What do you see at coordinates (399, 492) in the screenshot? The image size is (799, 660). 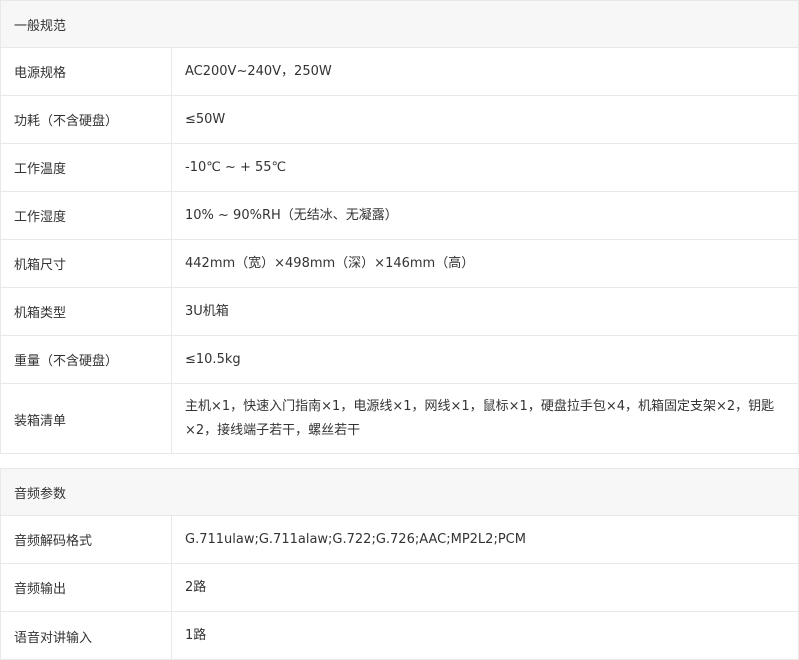 I see `audio-spec-header: 音频参数` at bounding box center [399, 492].